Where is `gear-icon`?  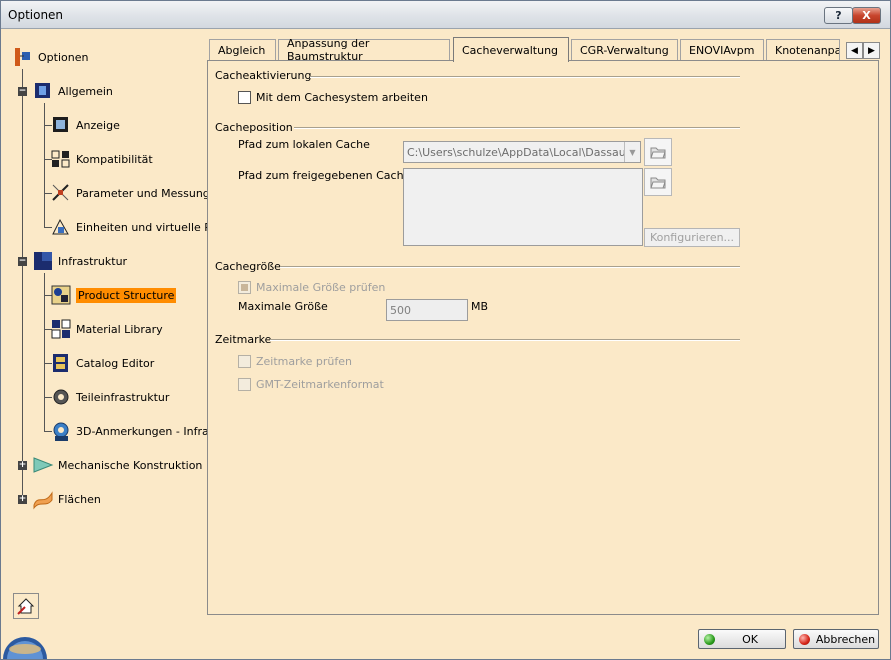 gear-icon is located at coordinates (61, 397).